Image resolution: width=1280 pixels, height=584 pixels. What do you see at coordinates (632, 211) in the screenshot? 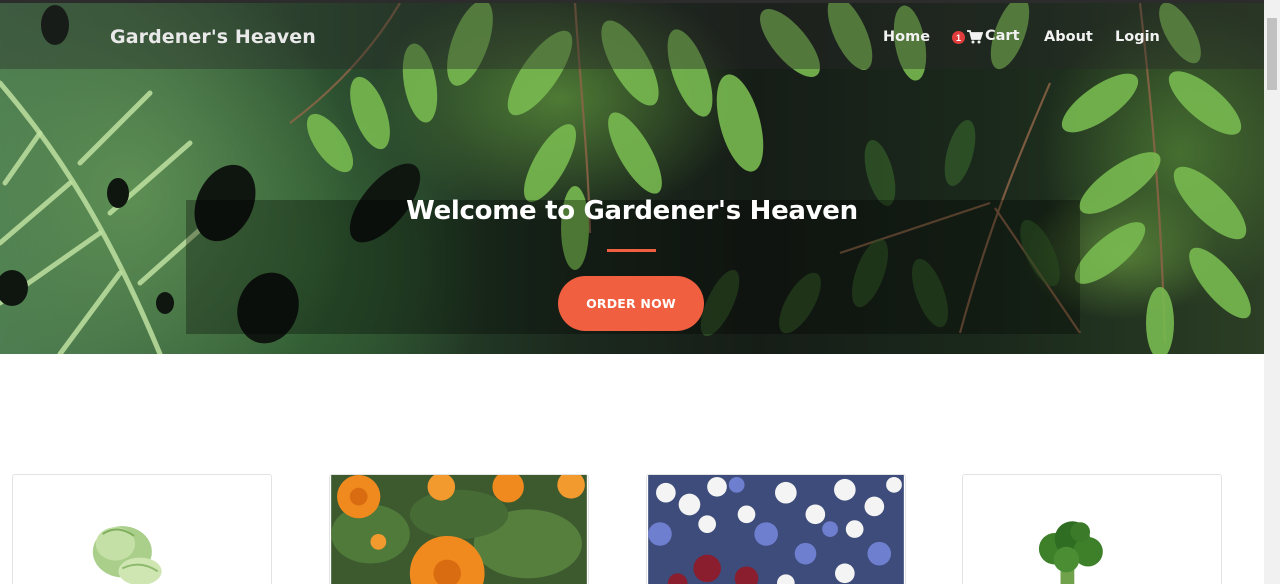
I see `hero-title: Welcome to Gardener's Heaven` at bounding box center [632, 211].